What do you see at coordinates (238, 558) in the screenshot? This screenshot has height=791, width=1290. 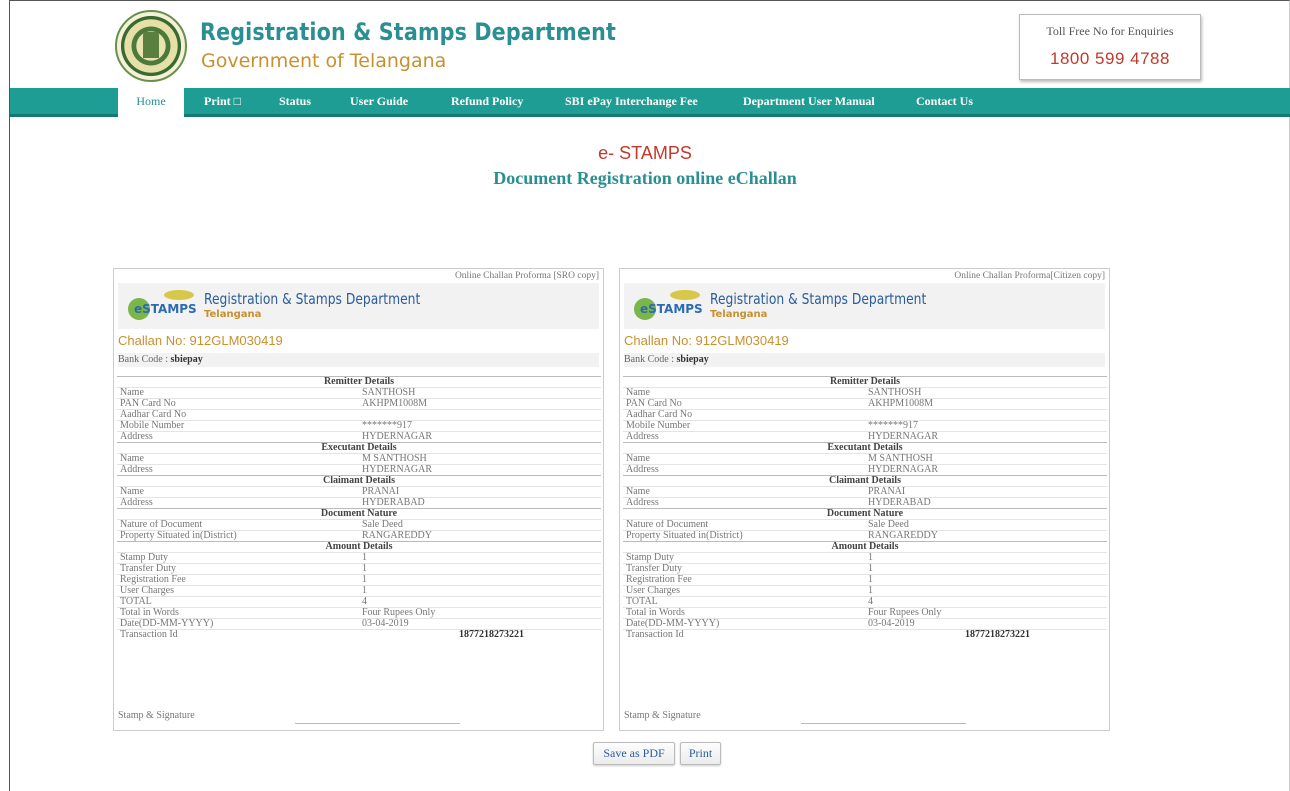 I see `detail-label: Stamp Duty` at bounding box center [238, 558].